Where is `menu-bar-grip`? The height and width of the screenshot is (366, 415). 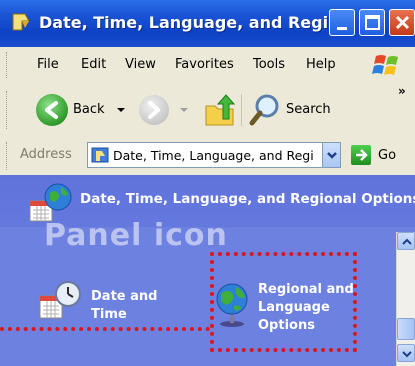 menu-bar-grip is located at coordinates (8, 65).